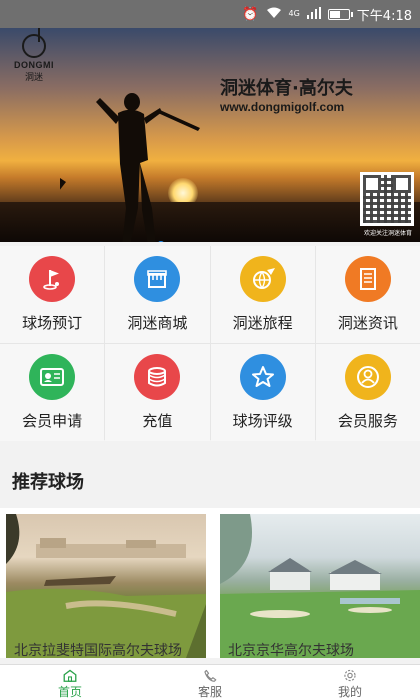  Describe the element at coordinates (349, 692) in the screenshot. I see `tab-label: 我的` at that location.